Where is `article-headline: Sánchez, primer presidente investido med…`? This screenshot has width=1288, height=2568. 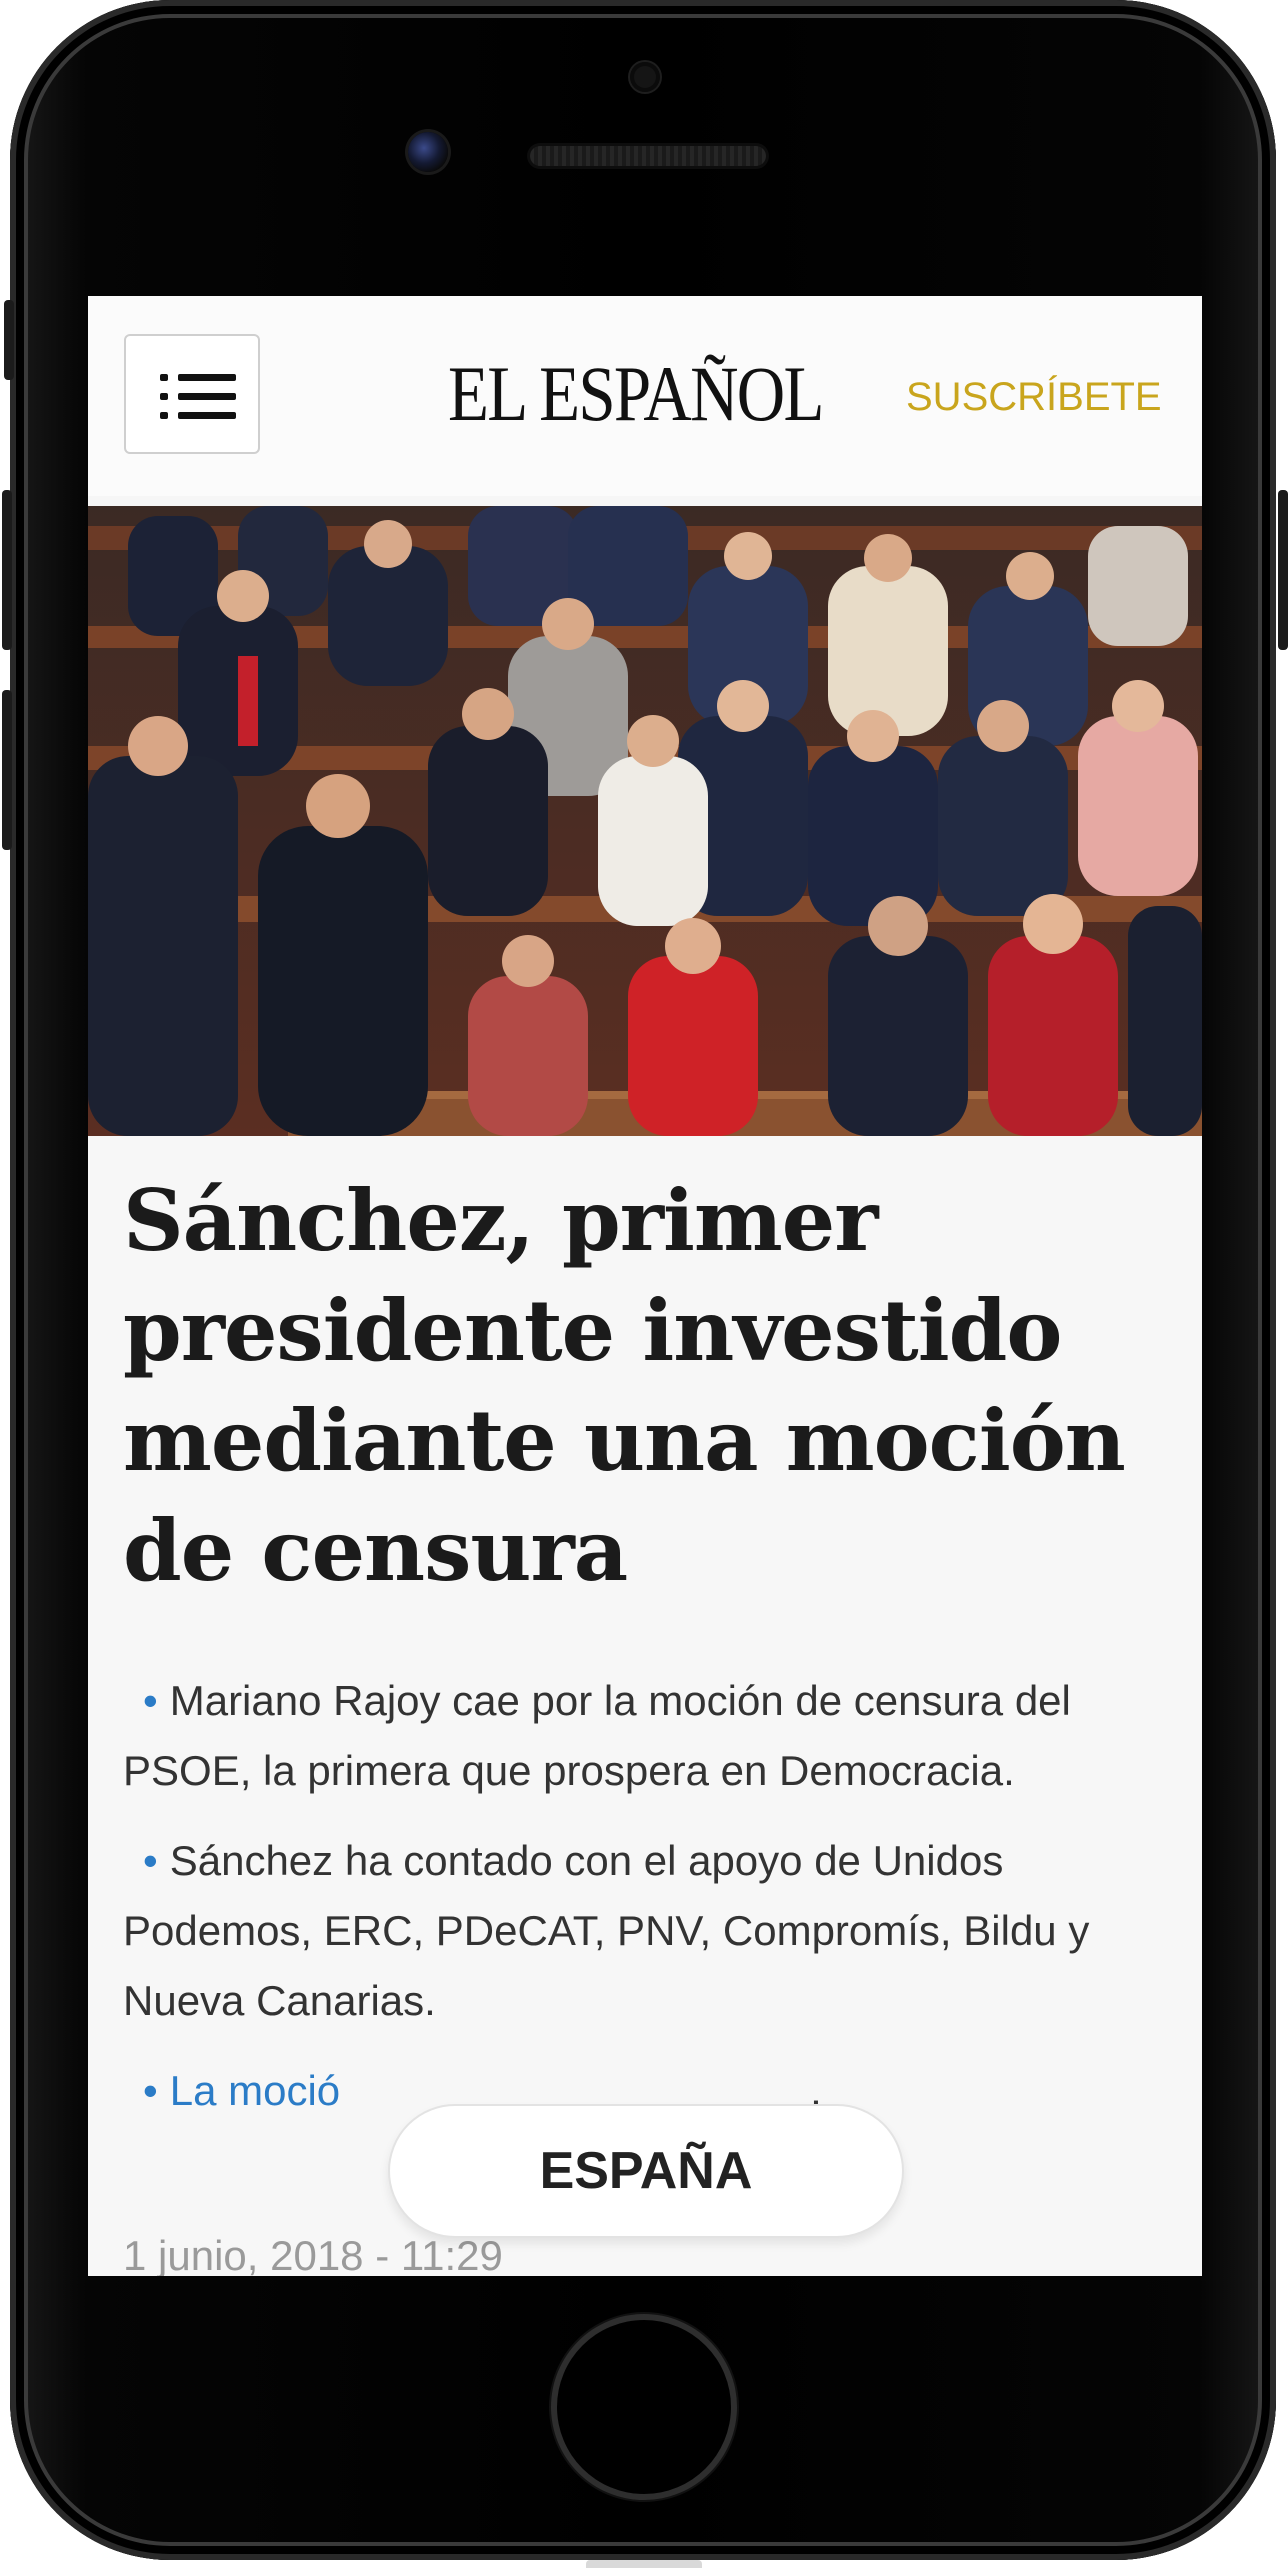
article-headline: Sánchez, primer presidente investido med… is located at coordinates (648, 1386).